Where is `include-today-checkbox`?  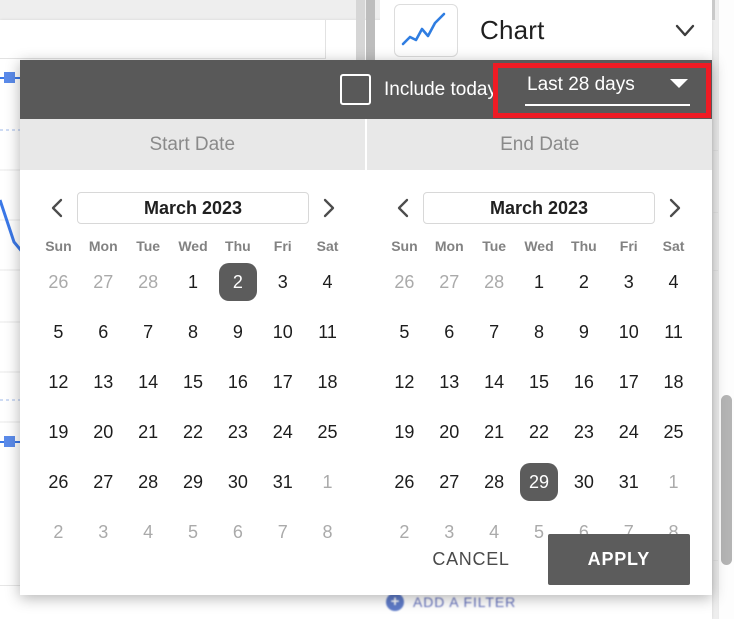 include-today-checkbox is located at coordinates (355, 89).